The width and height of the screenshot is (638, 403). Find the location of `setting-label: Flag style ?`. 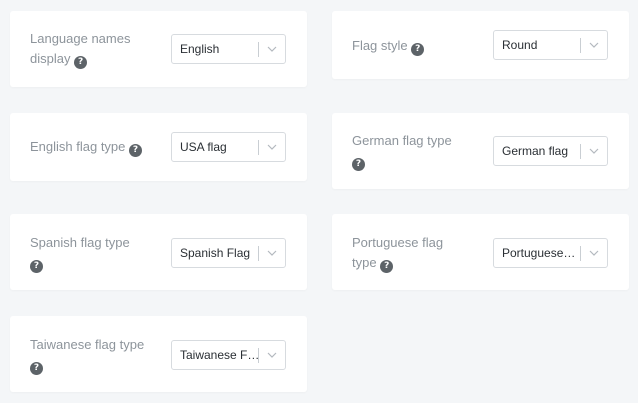

setting-label: Flag style ? is located at coordinates (388, 46).